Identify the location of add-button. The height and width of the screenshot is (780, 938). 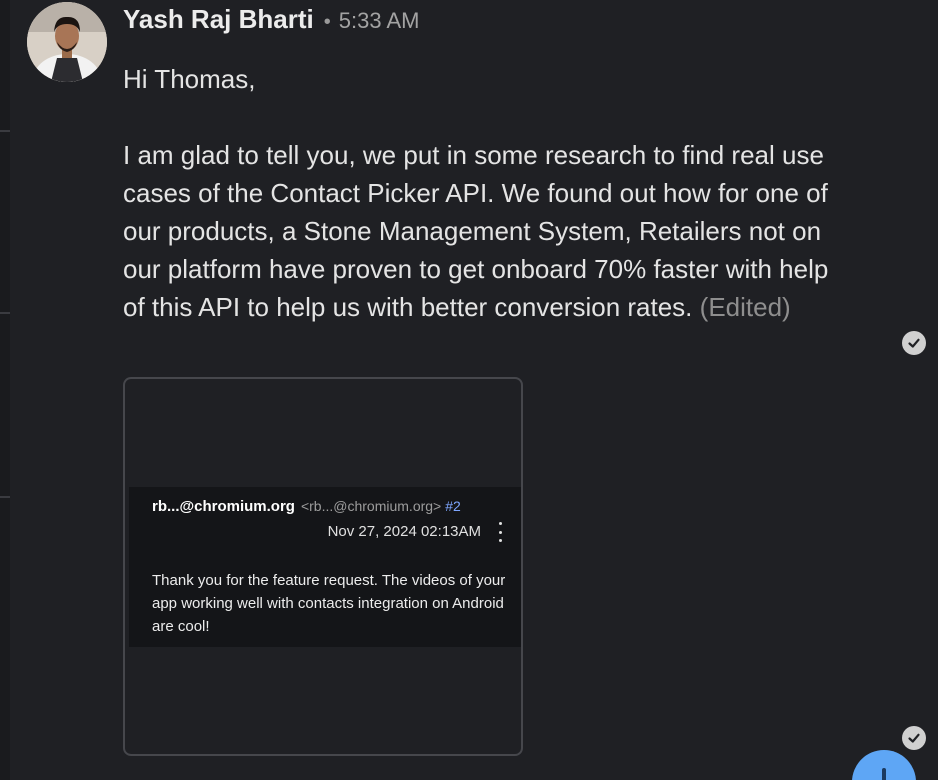
(884, 765).